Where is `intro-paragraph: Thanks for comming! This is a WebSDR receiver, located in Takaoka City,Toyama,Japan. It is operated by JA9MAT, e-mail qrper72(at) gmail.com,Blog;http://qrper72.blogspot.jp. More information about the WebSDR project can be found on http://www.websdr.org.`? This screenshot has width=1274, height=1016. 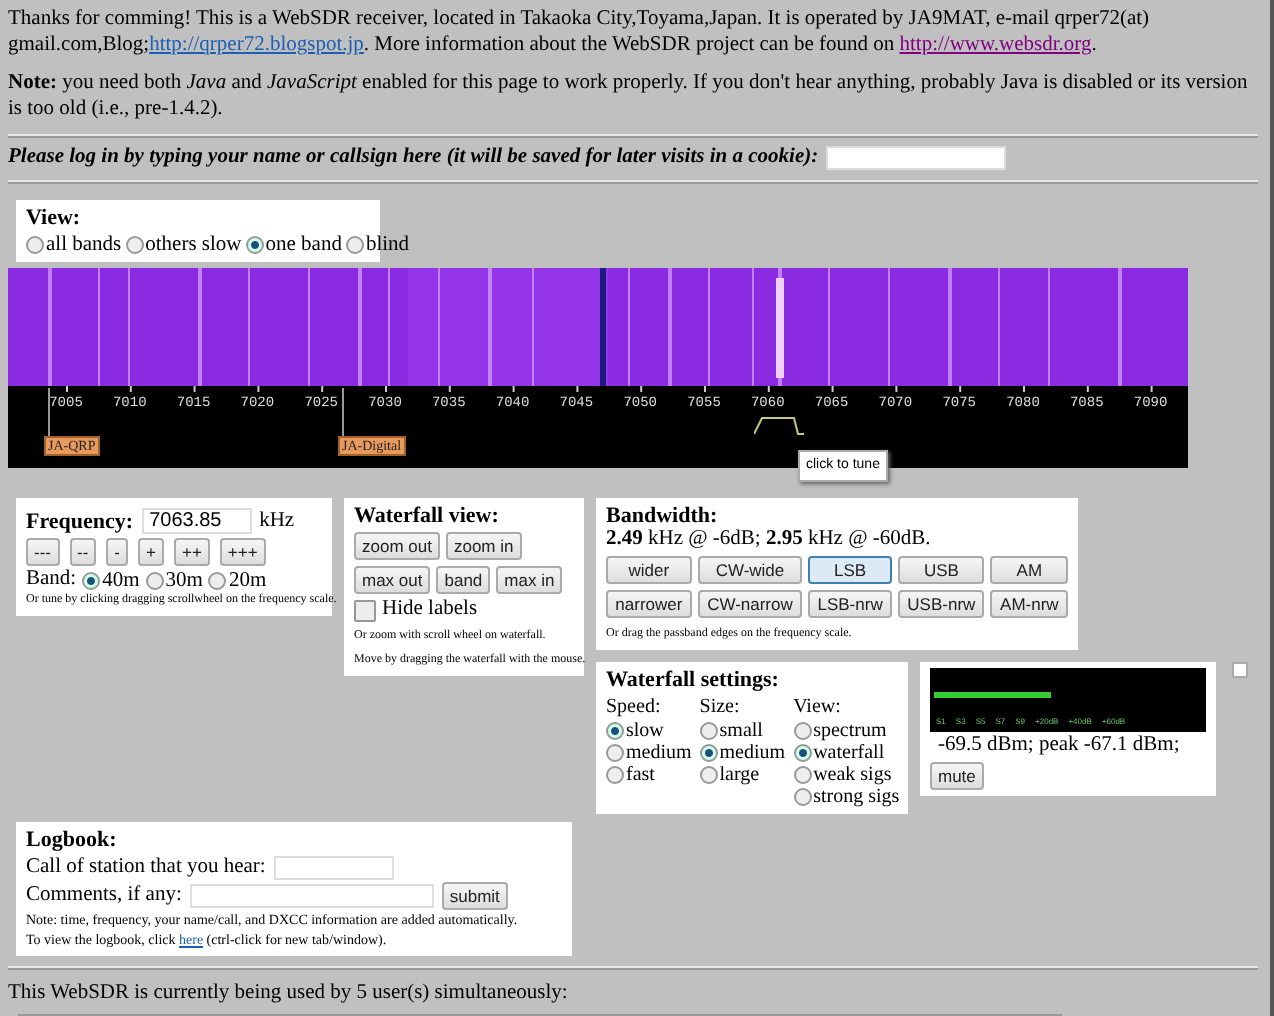
intro-paragraph: Thanks for comming! This is a WebSDR receiver, located in Takaoka City,Toyama,Japan. It is operated by JA9MAT, e-mail qrper72(at) gmail.com,Blog;http://qrper72.blogspot.jp. More information about the WebSDR project can be found on http://www.websdr.org. is located at coordinates (580, 32).